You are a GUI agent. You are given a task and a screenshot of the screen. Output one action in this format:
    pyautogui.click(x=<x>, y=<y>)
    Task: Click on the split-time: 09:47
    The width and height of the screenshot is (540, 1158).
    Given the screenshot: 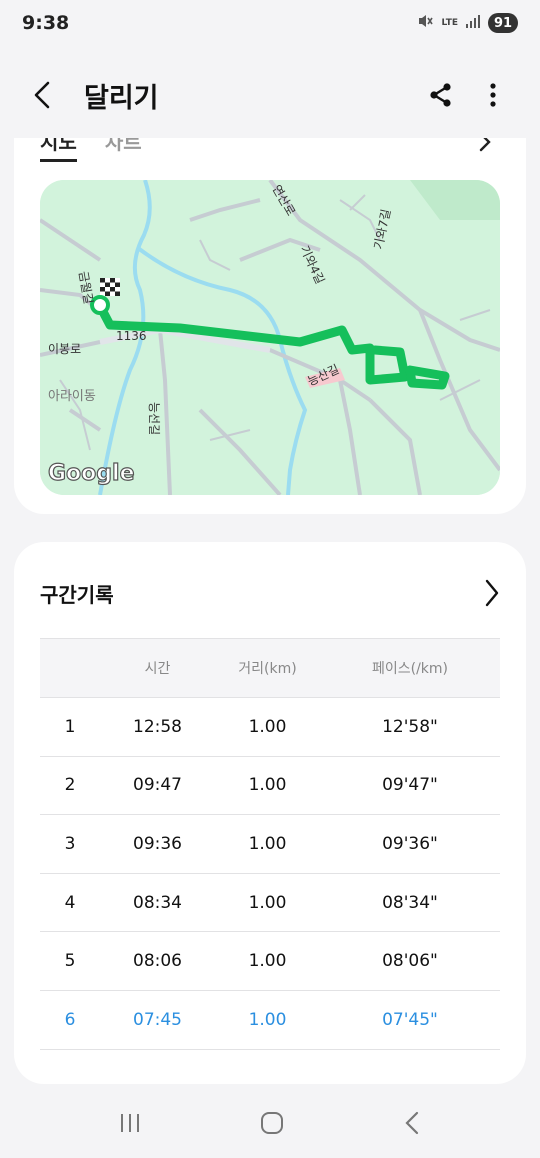 What is the action you would take?
    pyautogui.click(x=157, y=785)
    